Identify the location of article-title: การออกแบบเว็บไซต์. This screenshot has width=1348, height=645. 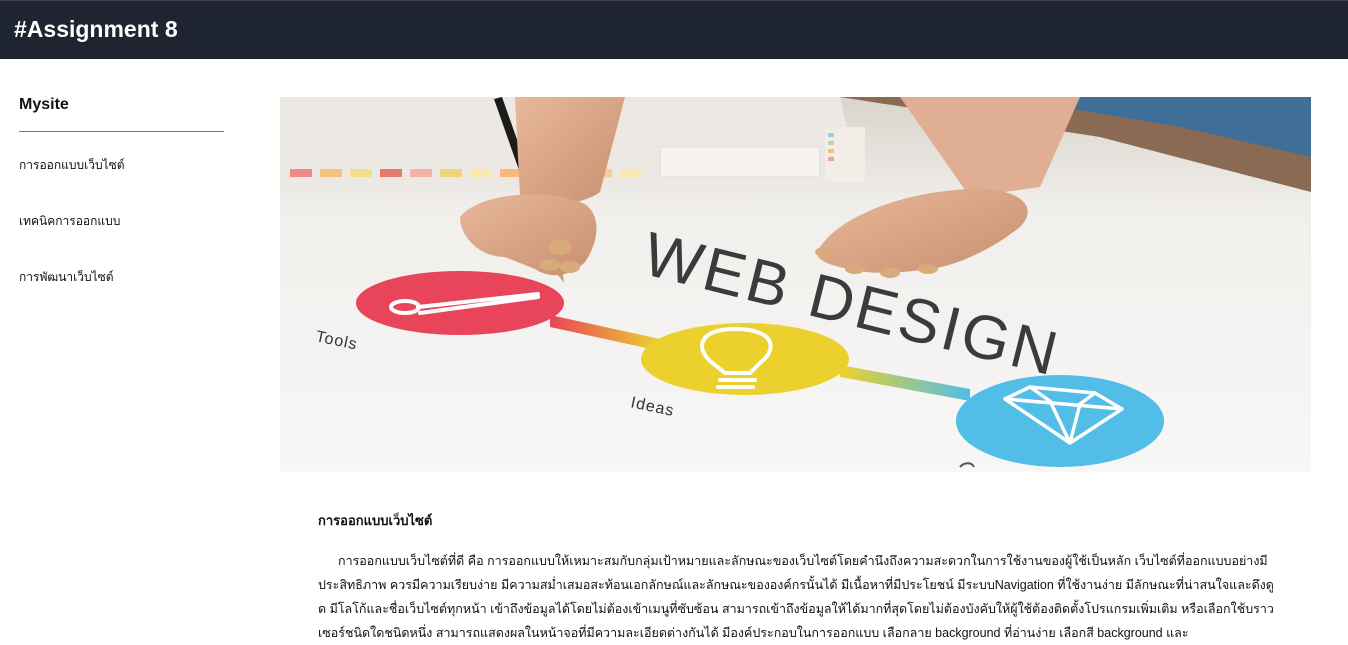
(375, 520).